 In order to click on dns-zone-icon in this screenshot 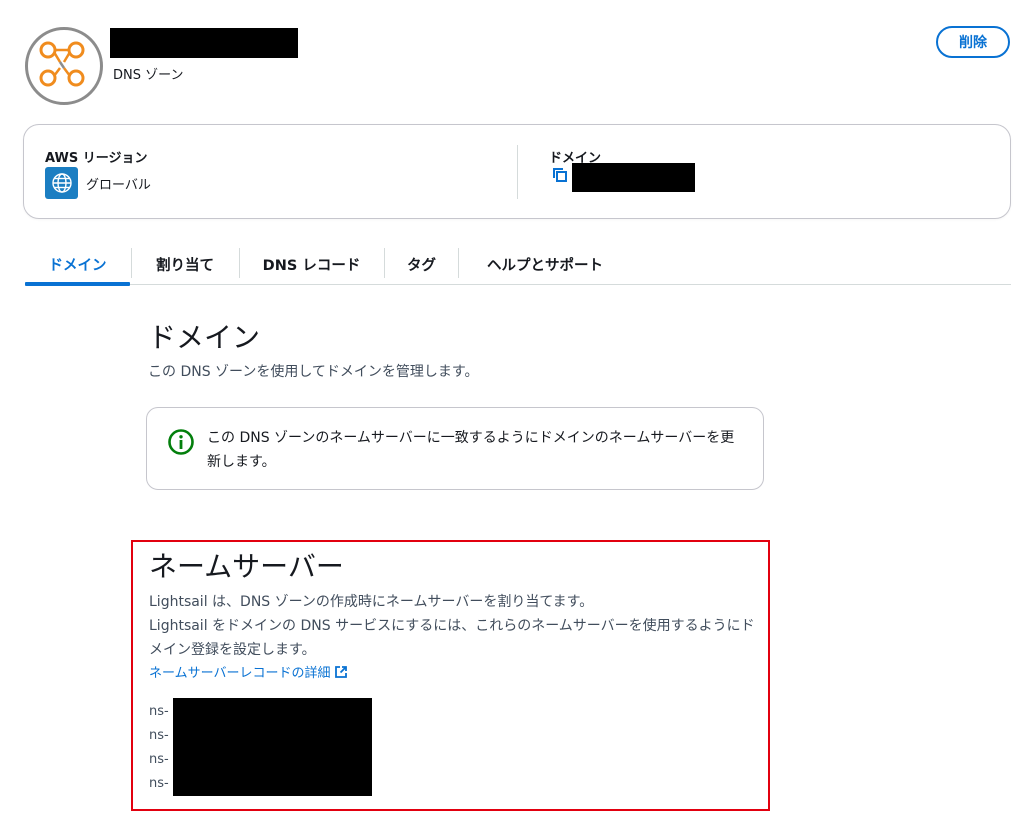, I will do `click(62, 64)`.